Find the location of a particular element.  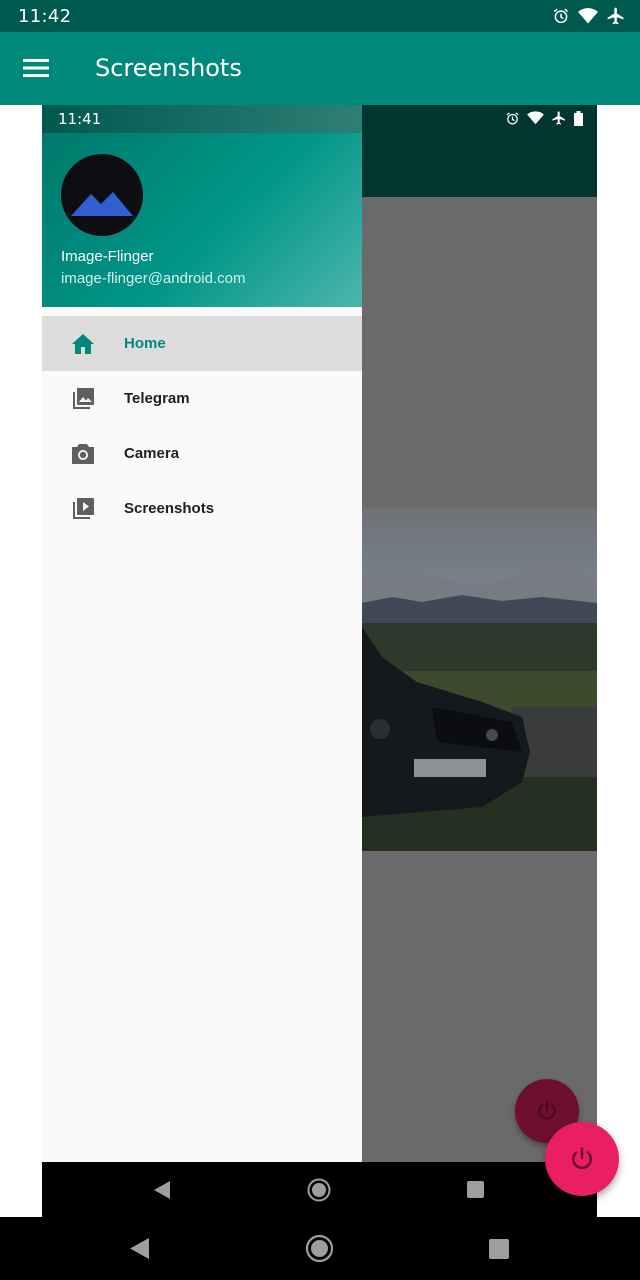

drawer-item-camera: Camera is located at coordinates (202, 453).